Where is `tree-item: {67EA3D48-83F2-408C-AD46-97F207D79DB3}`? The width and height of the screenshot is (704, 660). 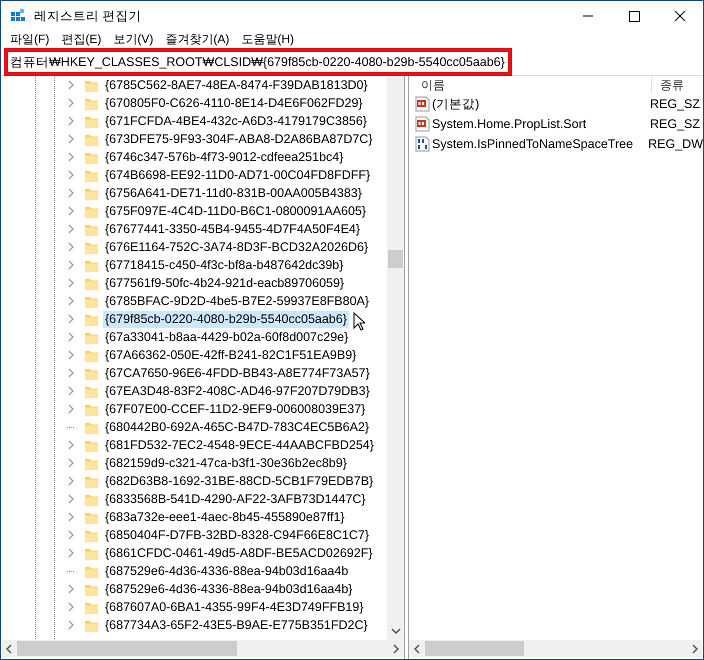 tree-item: {67EA3D48-83F2-408C-AD46-97F207D79DB3} is located at coordinates (237, 391).